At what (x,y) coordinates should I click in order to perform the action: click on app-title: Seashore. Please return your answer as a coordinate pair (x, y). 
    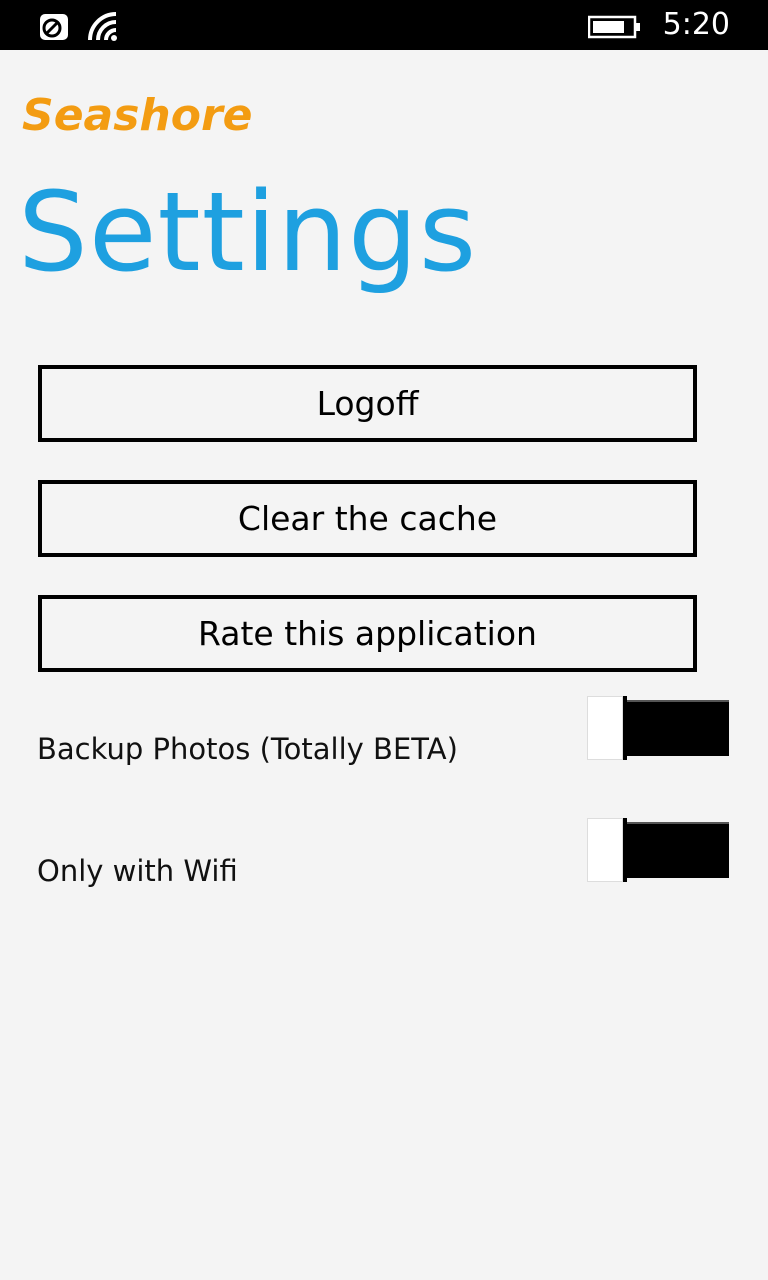
    Looking at the image, I should click on (137, 115).